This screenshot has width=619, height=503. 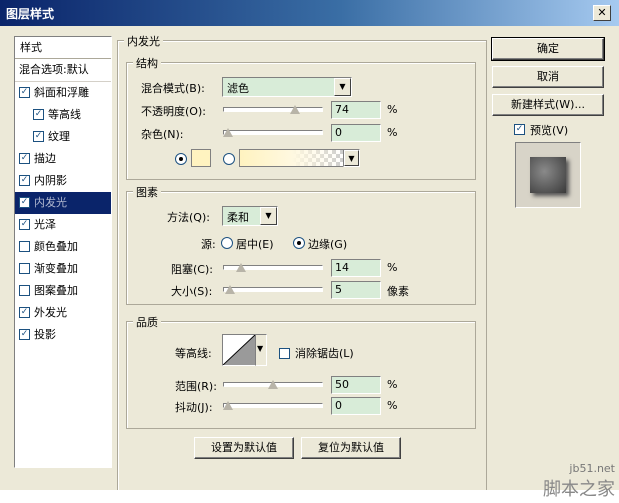 I want to click on noise-slider, so click(x=273, y=133).